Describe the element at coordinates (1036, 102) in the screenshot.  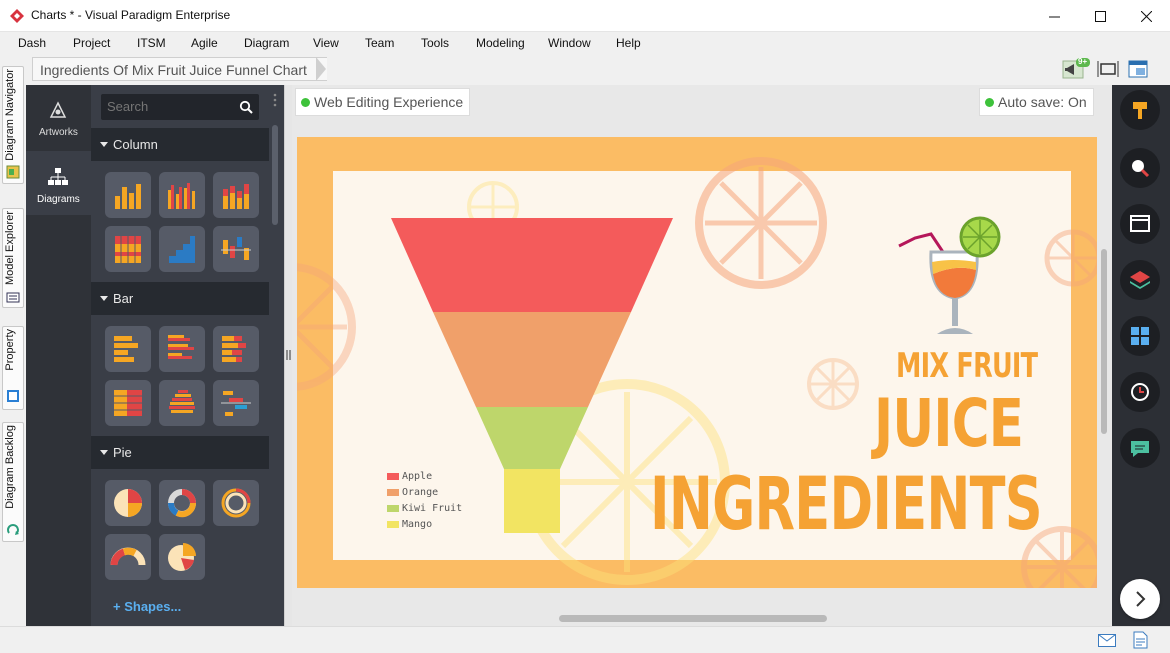
I see `auto-save-indicator: Auto save: On` at that location.